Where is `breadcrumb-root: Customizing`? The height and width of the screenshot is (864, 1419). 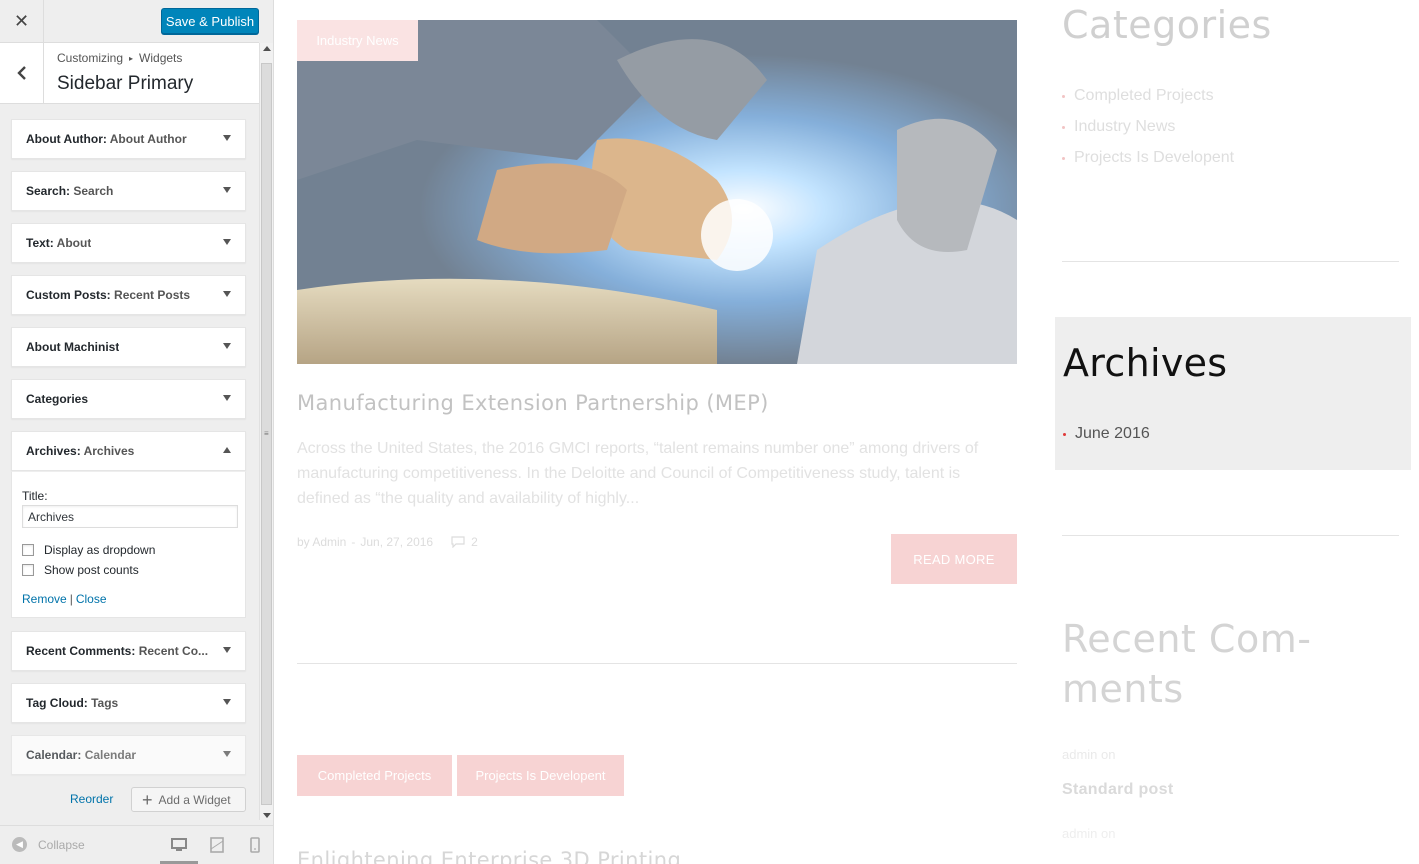
breadcrumb-root: Customizing is located at coordinates (90, 58).